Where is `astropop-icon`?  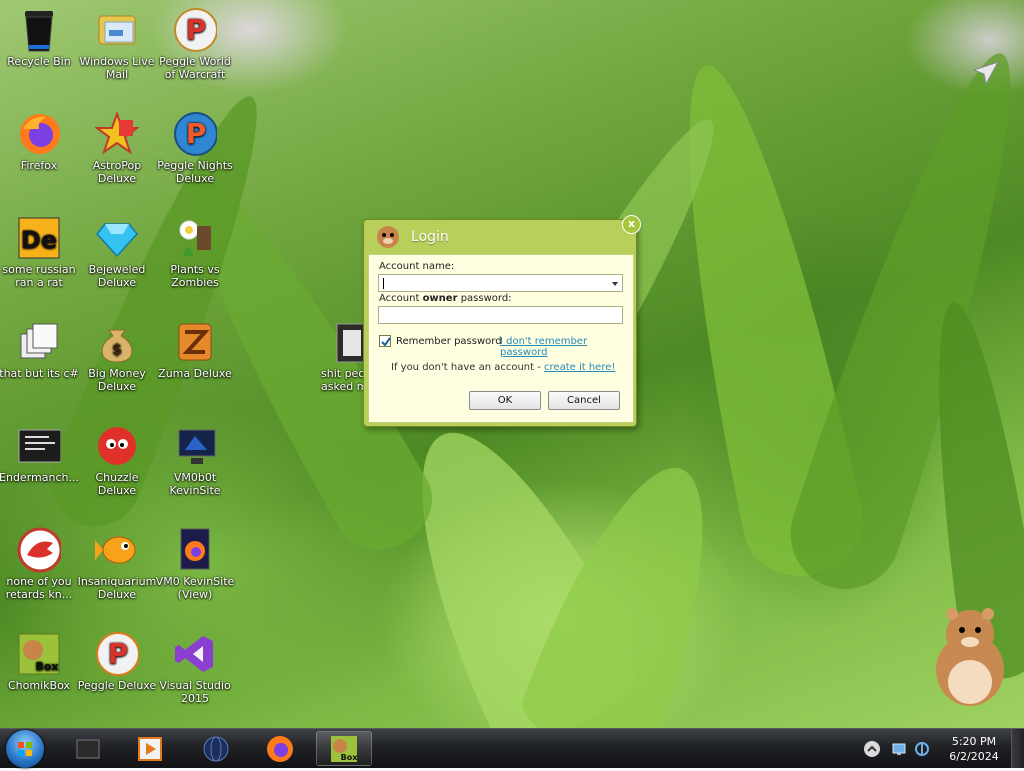 astropop-icon is located at coordinates (117, 134).